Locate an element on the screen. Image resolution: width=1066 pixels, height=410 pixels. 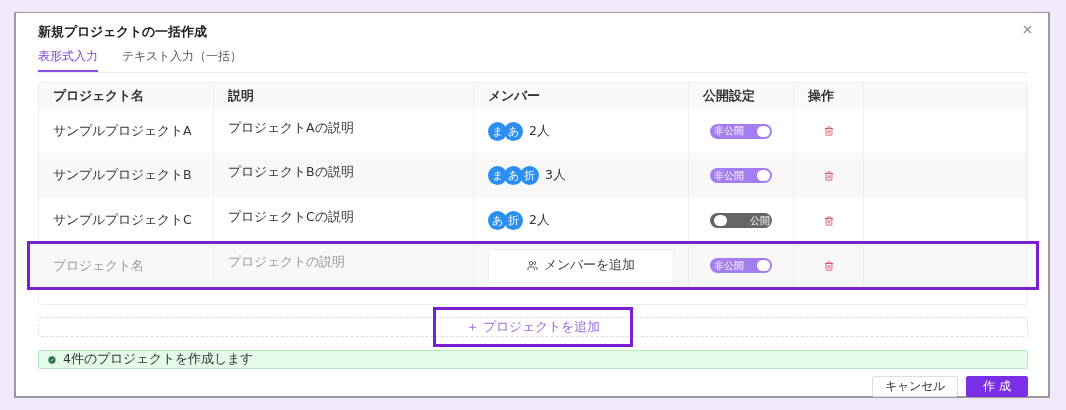
tab: 表形式入力 is located at coordinates (68, 58).